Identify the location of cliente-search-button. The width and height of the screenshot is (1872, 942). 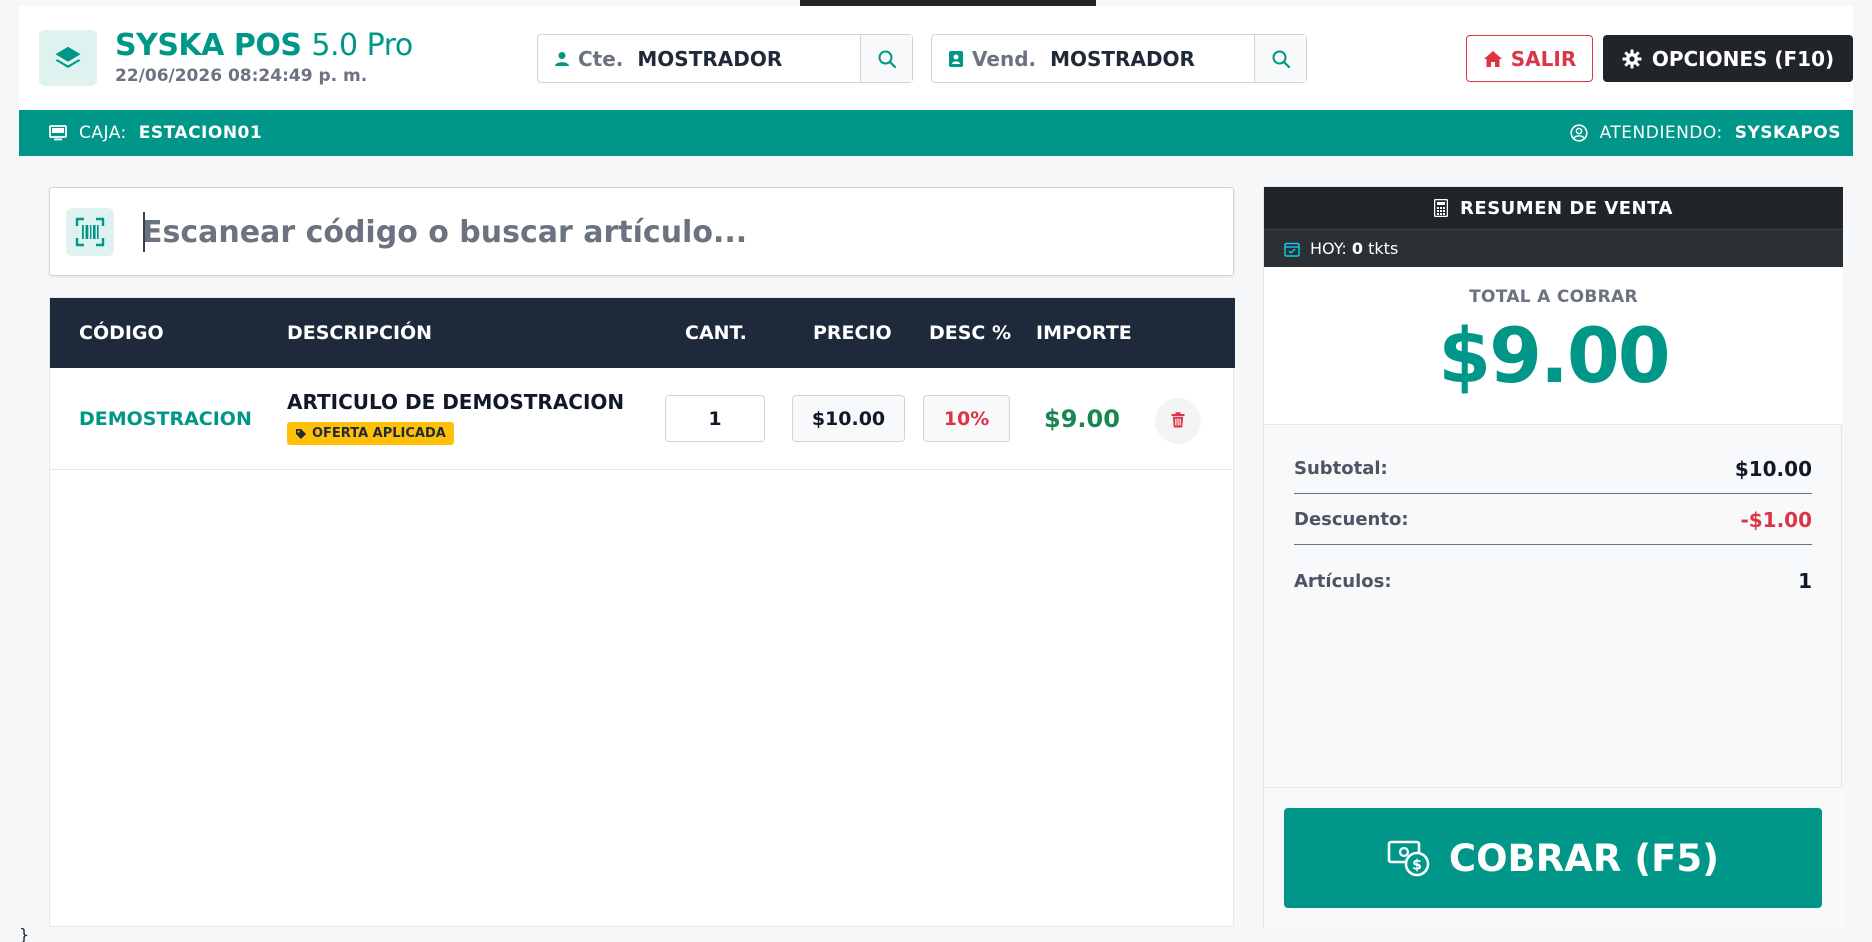
(886, 58).